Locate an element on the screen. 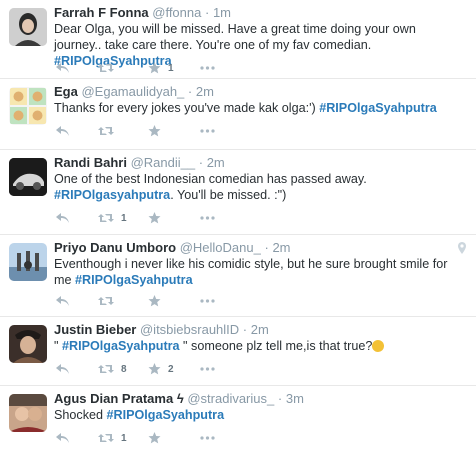 Image resolution: width=476 pixels, height=453 pixels. tweet-header: Farrah F Fonna @ffonna · 1m is located at coordinates (260, 12).